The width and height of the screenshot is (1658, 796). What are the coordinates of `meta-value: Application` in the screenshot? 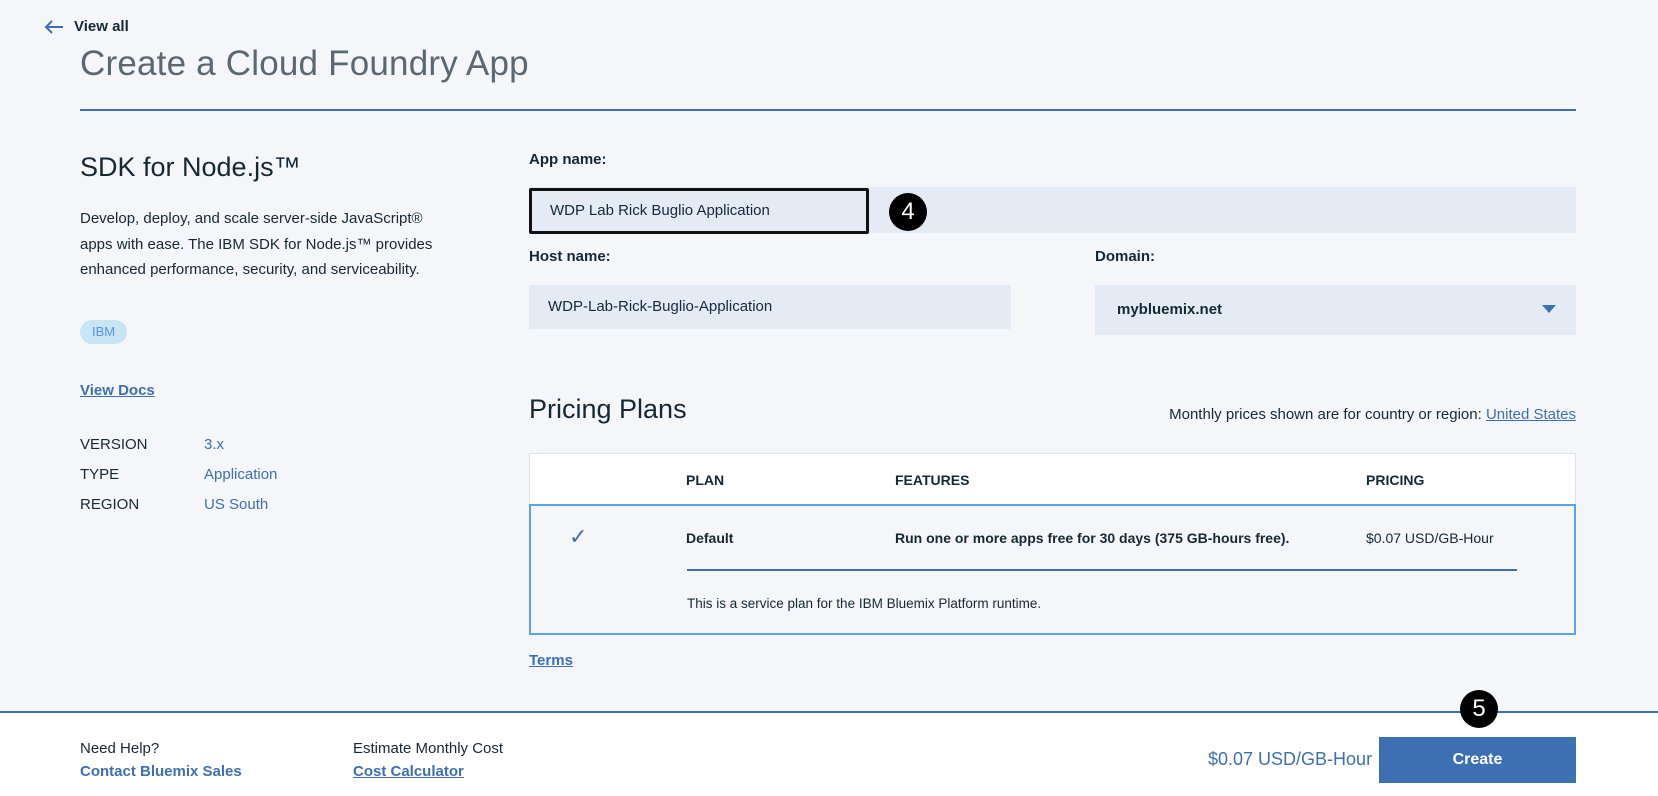 It's located at (241, 474).